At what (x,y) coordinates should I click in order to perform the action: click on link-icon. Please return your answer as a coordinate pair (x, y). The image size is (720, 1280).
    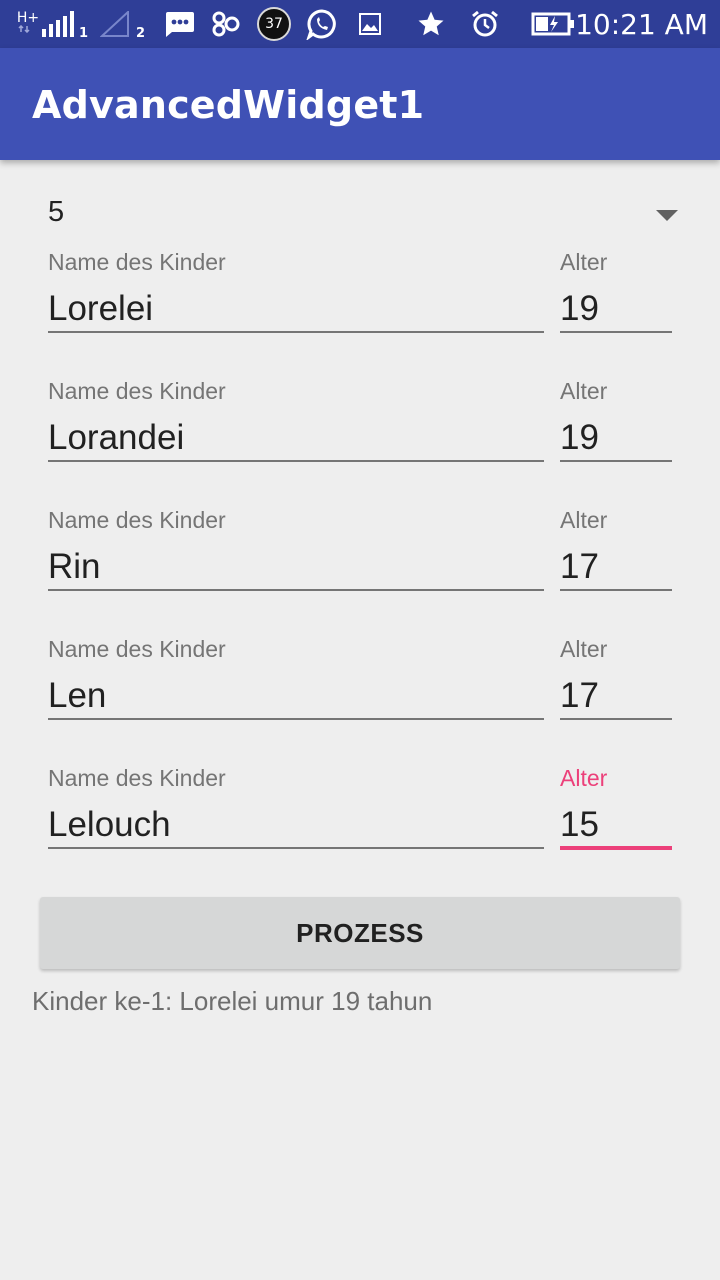
    Looking at the image, I should click on (226, 24).